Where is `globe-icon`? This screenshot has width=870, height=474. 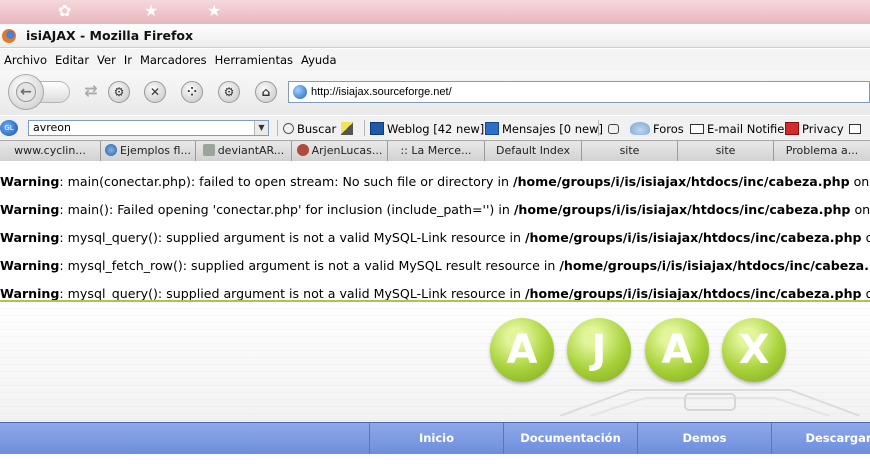
globe-icon is located at coordinates (111, 150).